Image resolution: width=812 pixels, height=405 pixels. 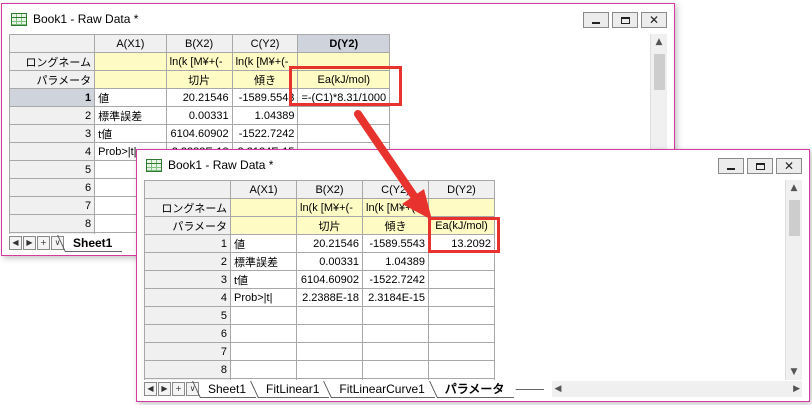 What do you see at coordinates (329, 297) in the screenshot?
I see `cell: 2.2388E-18` at bounding box center [329, 297].